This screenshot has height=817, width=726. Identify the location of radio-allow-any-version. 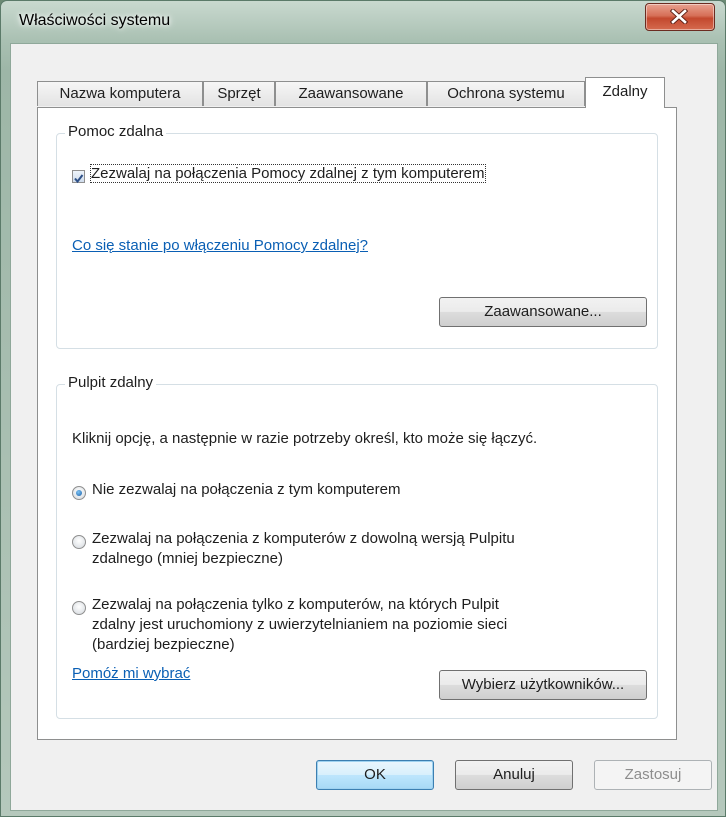
(79, 542).